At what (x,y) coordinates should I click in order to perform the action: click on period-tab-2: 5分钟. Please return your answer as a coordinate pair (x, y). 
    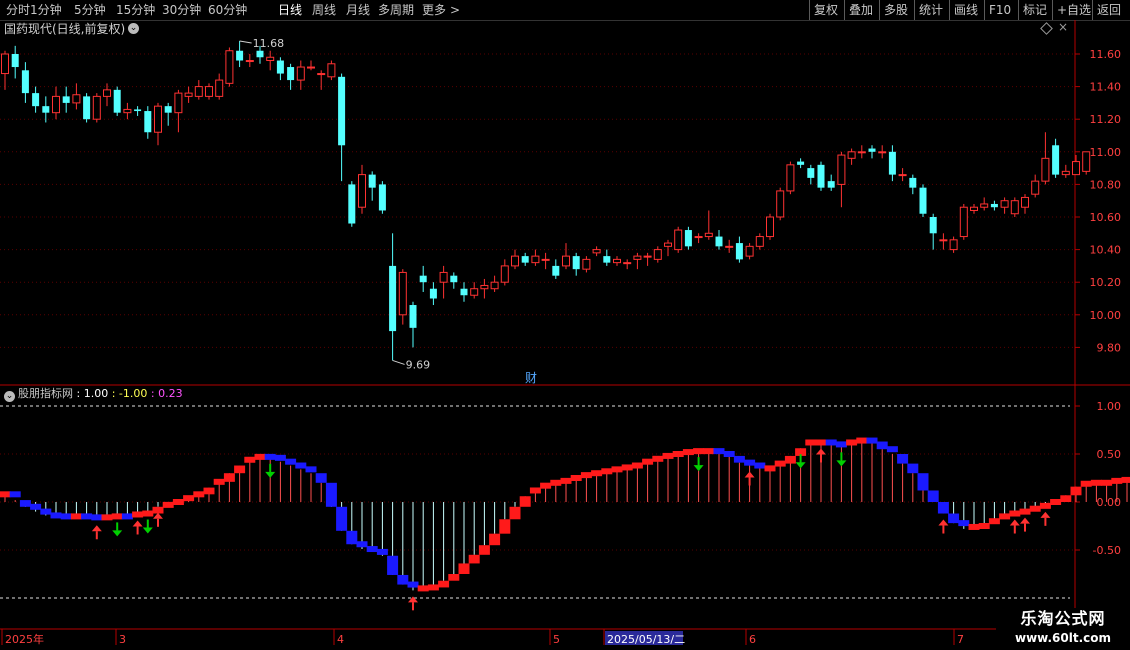
    Looking at the image, I should click on (90, 10).